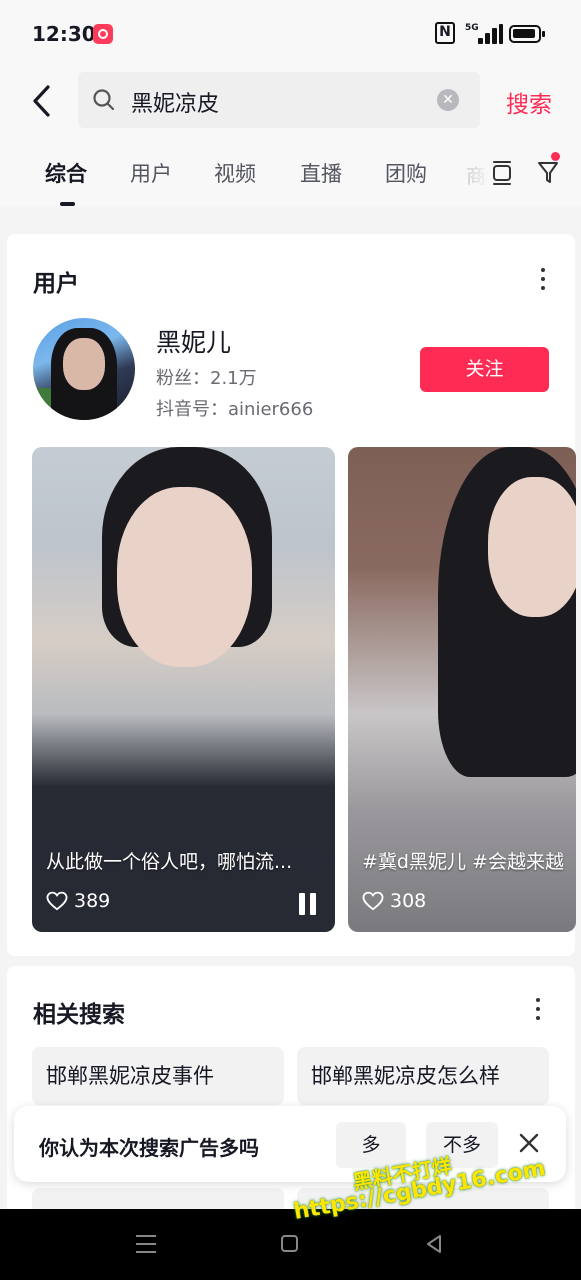 The height and width of the screenshot is (1280, 581). Describe the element at coordinates (406, 173) in the screenshot. I see `tab-group-buy: 团购` at that location.